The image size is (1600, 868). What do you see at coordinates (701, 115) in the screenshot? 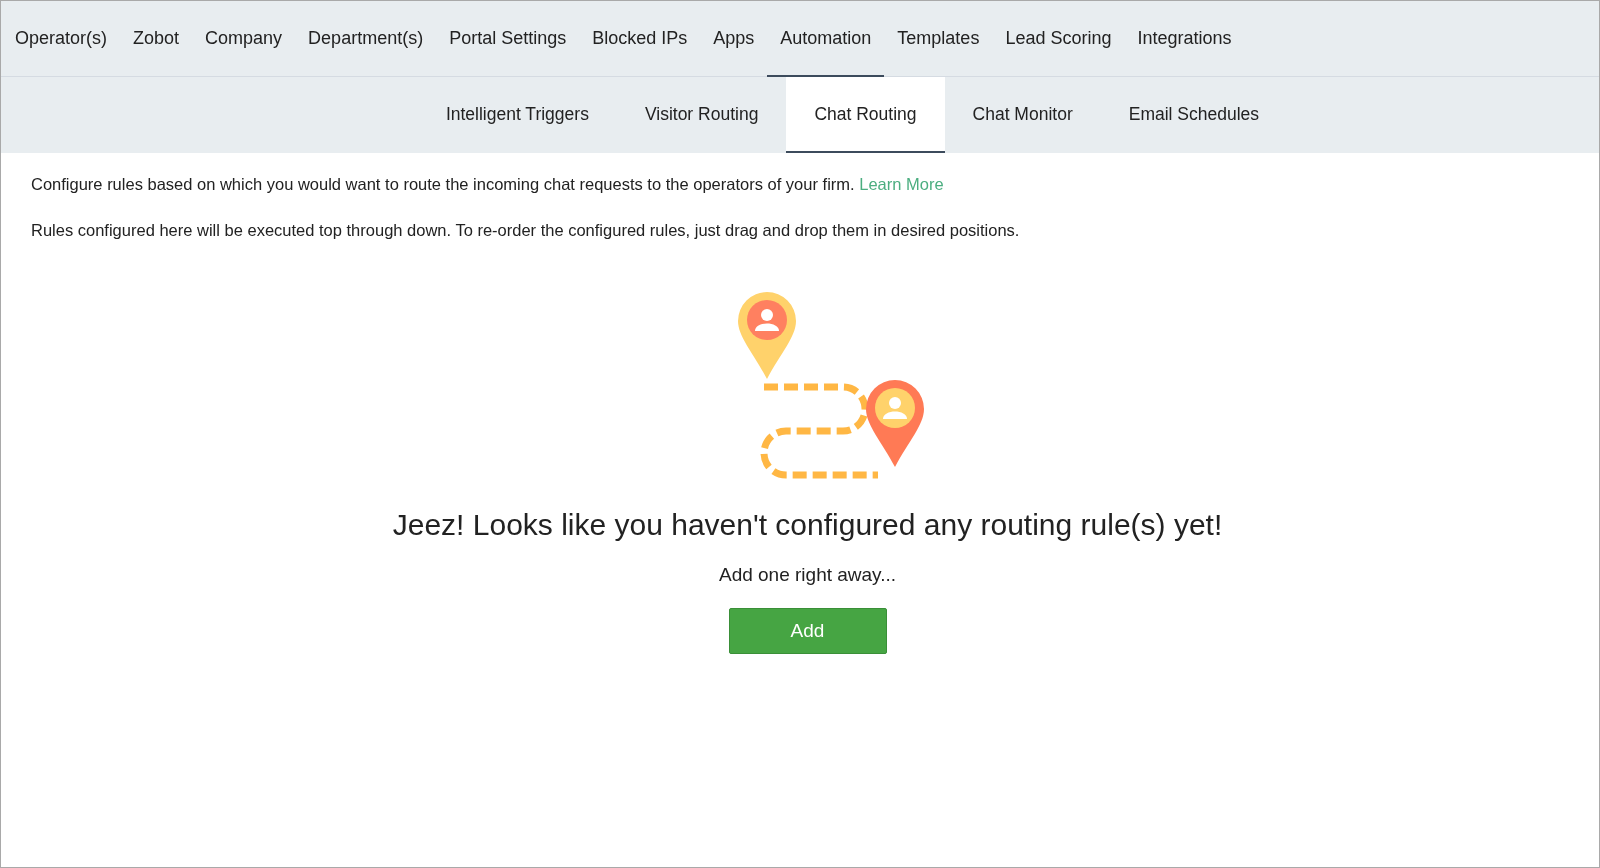
I see `nav-tab: Visitor Routing` at bounding box center [701, 115].